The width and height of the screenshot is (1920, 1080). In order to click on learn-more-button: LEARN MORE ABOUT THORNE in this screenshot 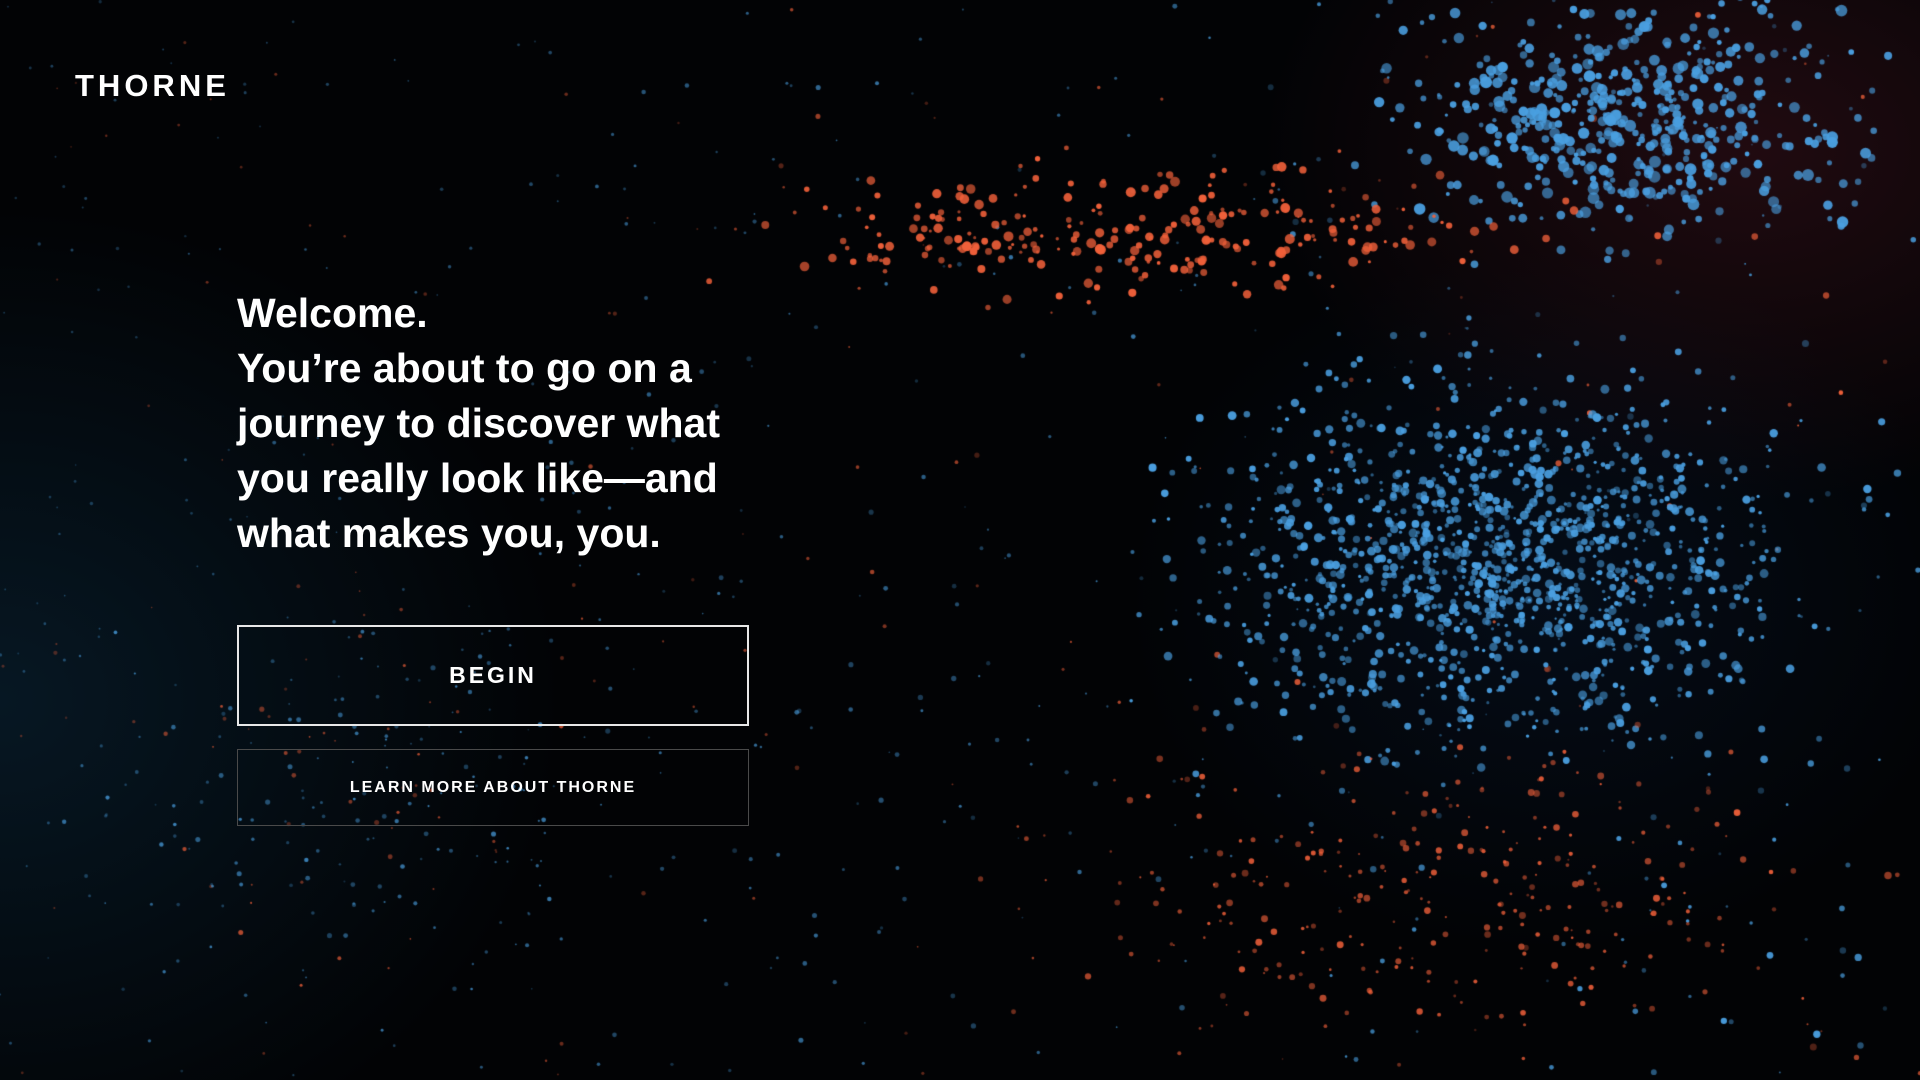, I will do `click(493, 787)`.